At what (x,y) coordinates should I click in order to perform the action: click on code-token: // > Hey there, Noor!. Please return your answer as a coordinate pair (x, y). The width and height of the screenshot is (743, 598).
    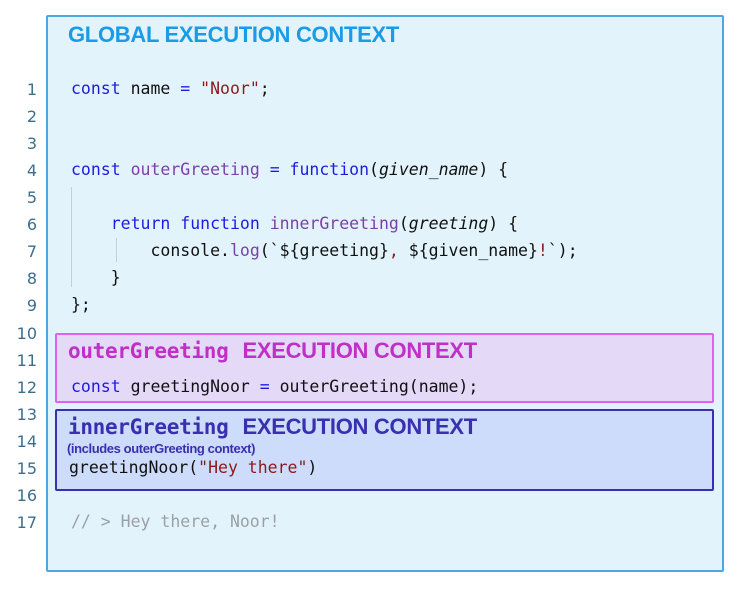
    Looking at the image, I should click on (175, 521).